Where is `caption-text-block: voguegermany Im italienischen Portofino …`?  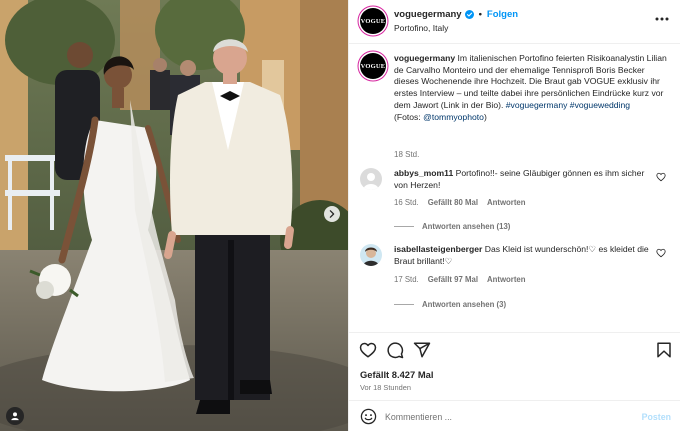 caption-text-block: voguegermany Im italienischen Portofino … is located at coordinates (531, 88).